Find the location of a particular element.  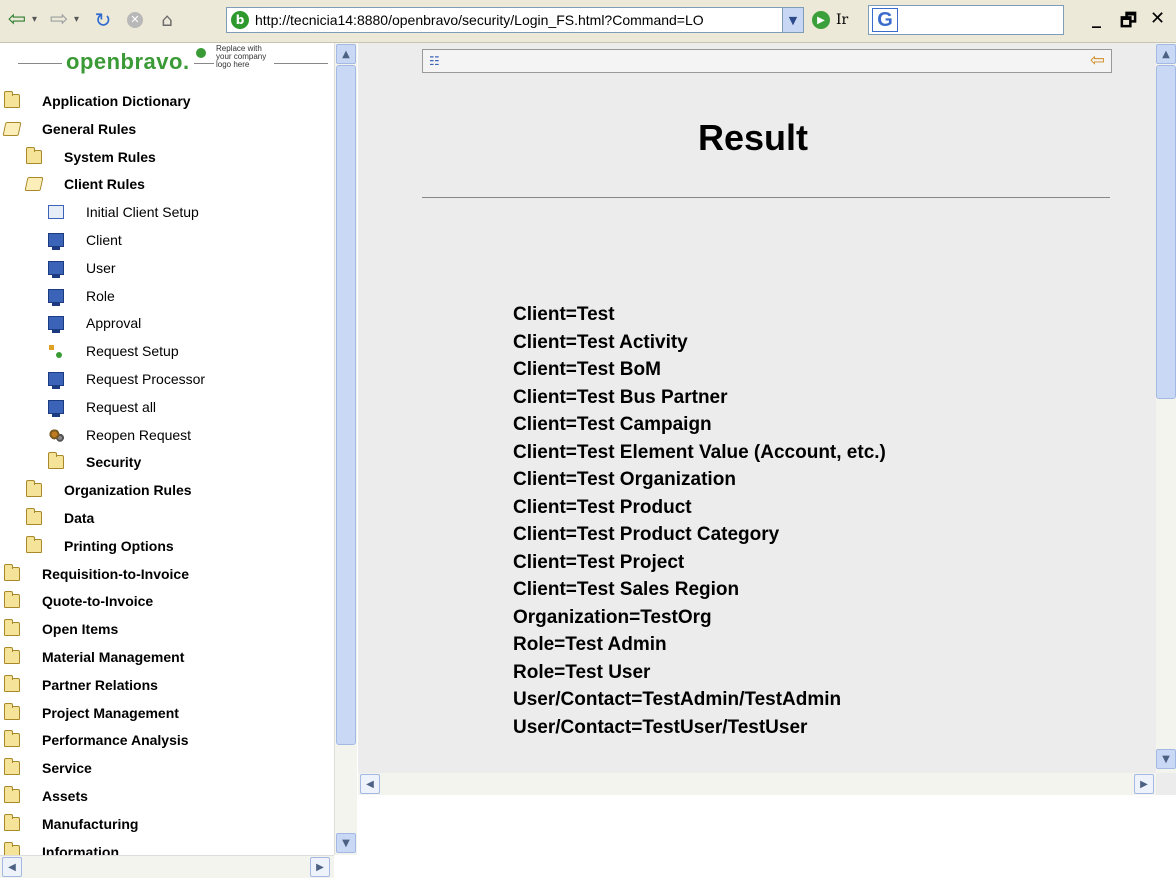

menu-item-reopen-request: Reopen Request is located at coordinates (119, 435).